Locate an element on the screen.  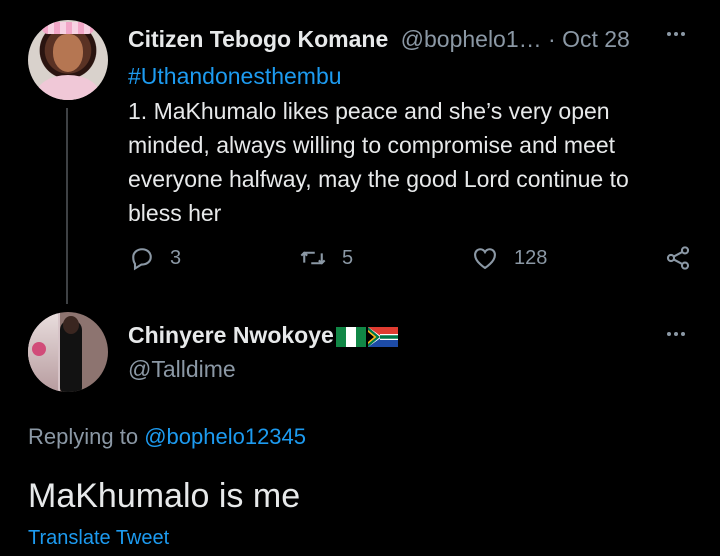
tweet1-actions: 3 5 128 is located at coordinates (410, 260).